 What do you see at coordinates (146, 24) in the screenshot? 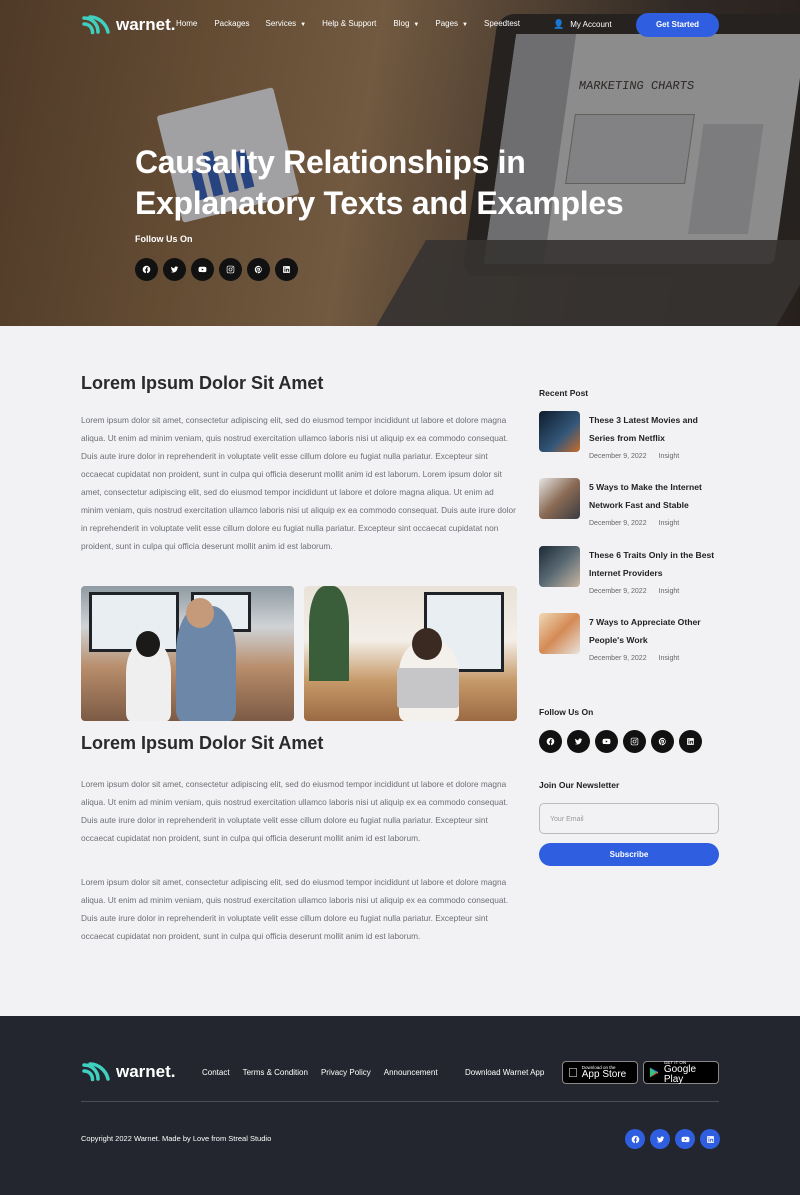
I see `brand-name: warnet.` at bounding box center [146, 24].